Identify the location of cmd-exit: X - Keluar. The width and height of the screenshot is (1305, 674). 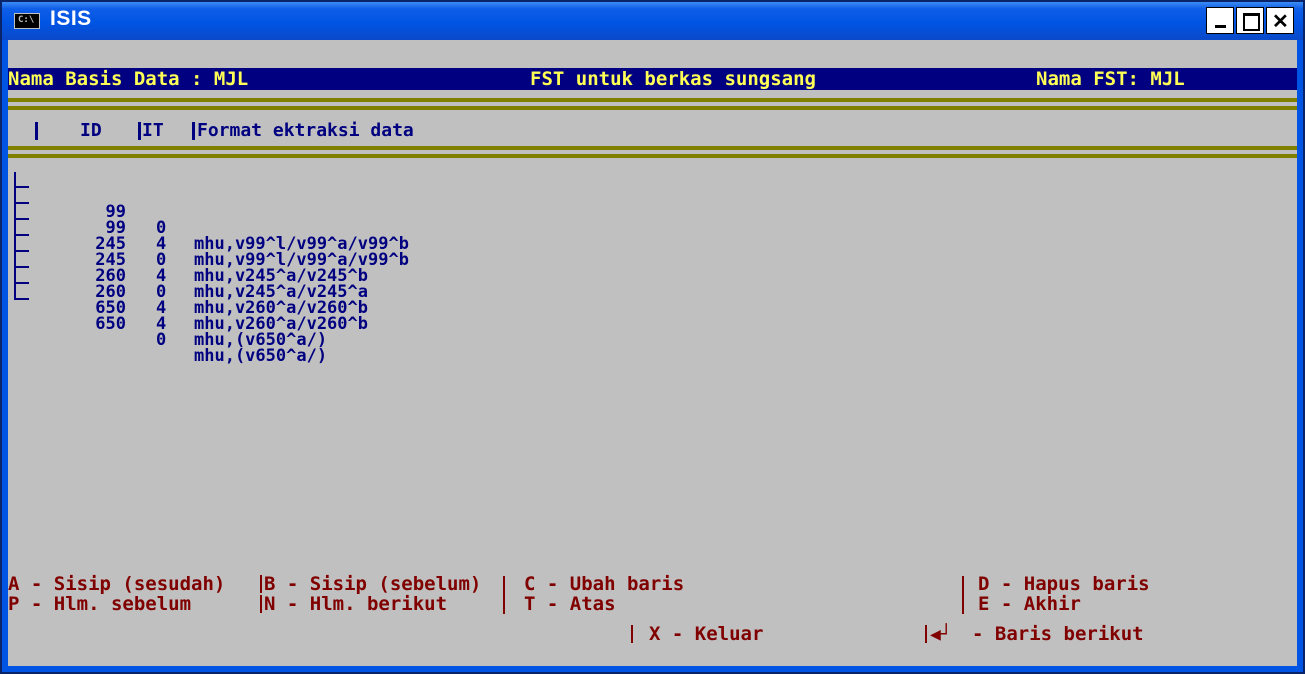
(706, 634).